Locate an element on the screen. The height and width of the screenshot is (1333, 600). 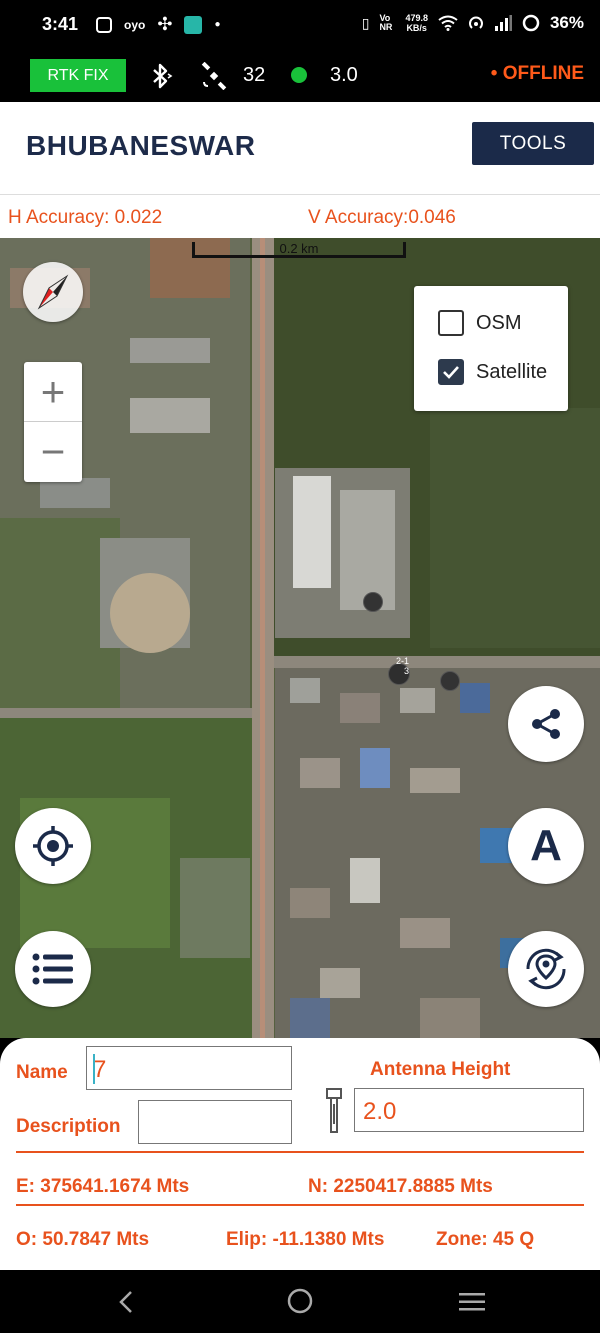
scale-label: 0.2 km is located at coordinates (299, 248).